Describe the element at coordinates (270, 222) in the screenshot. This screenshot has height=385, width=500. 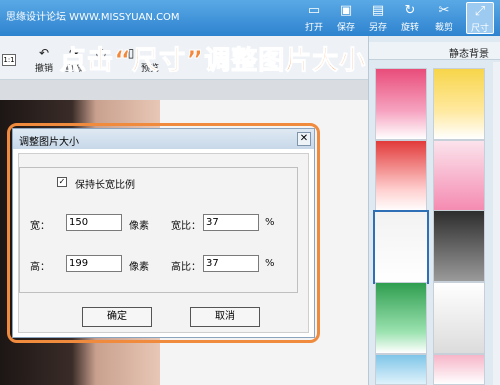
I see `width-ratio-unit: %` at that location.